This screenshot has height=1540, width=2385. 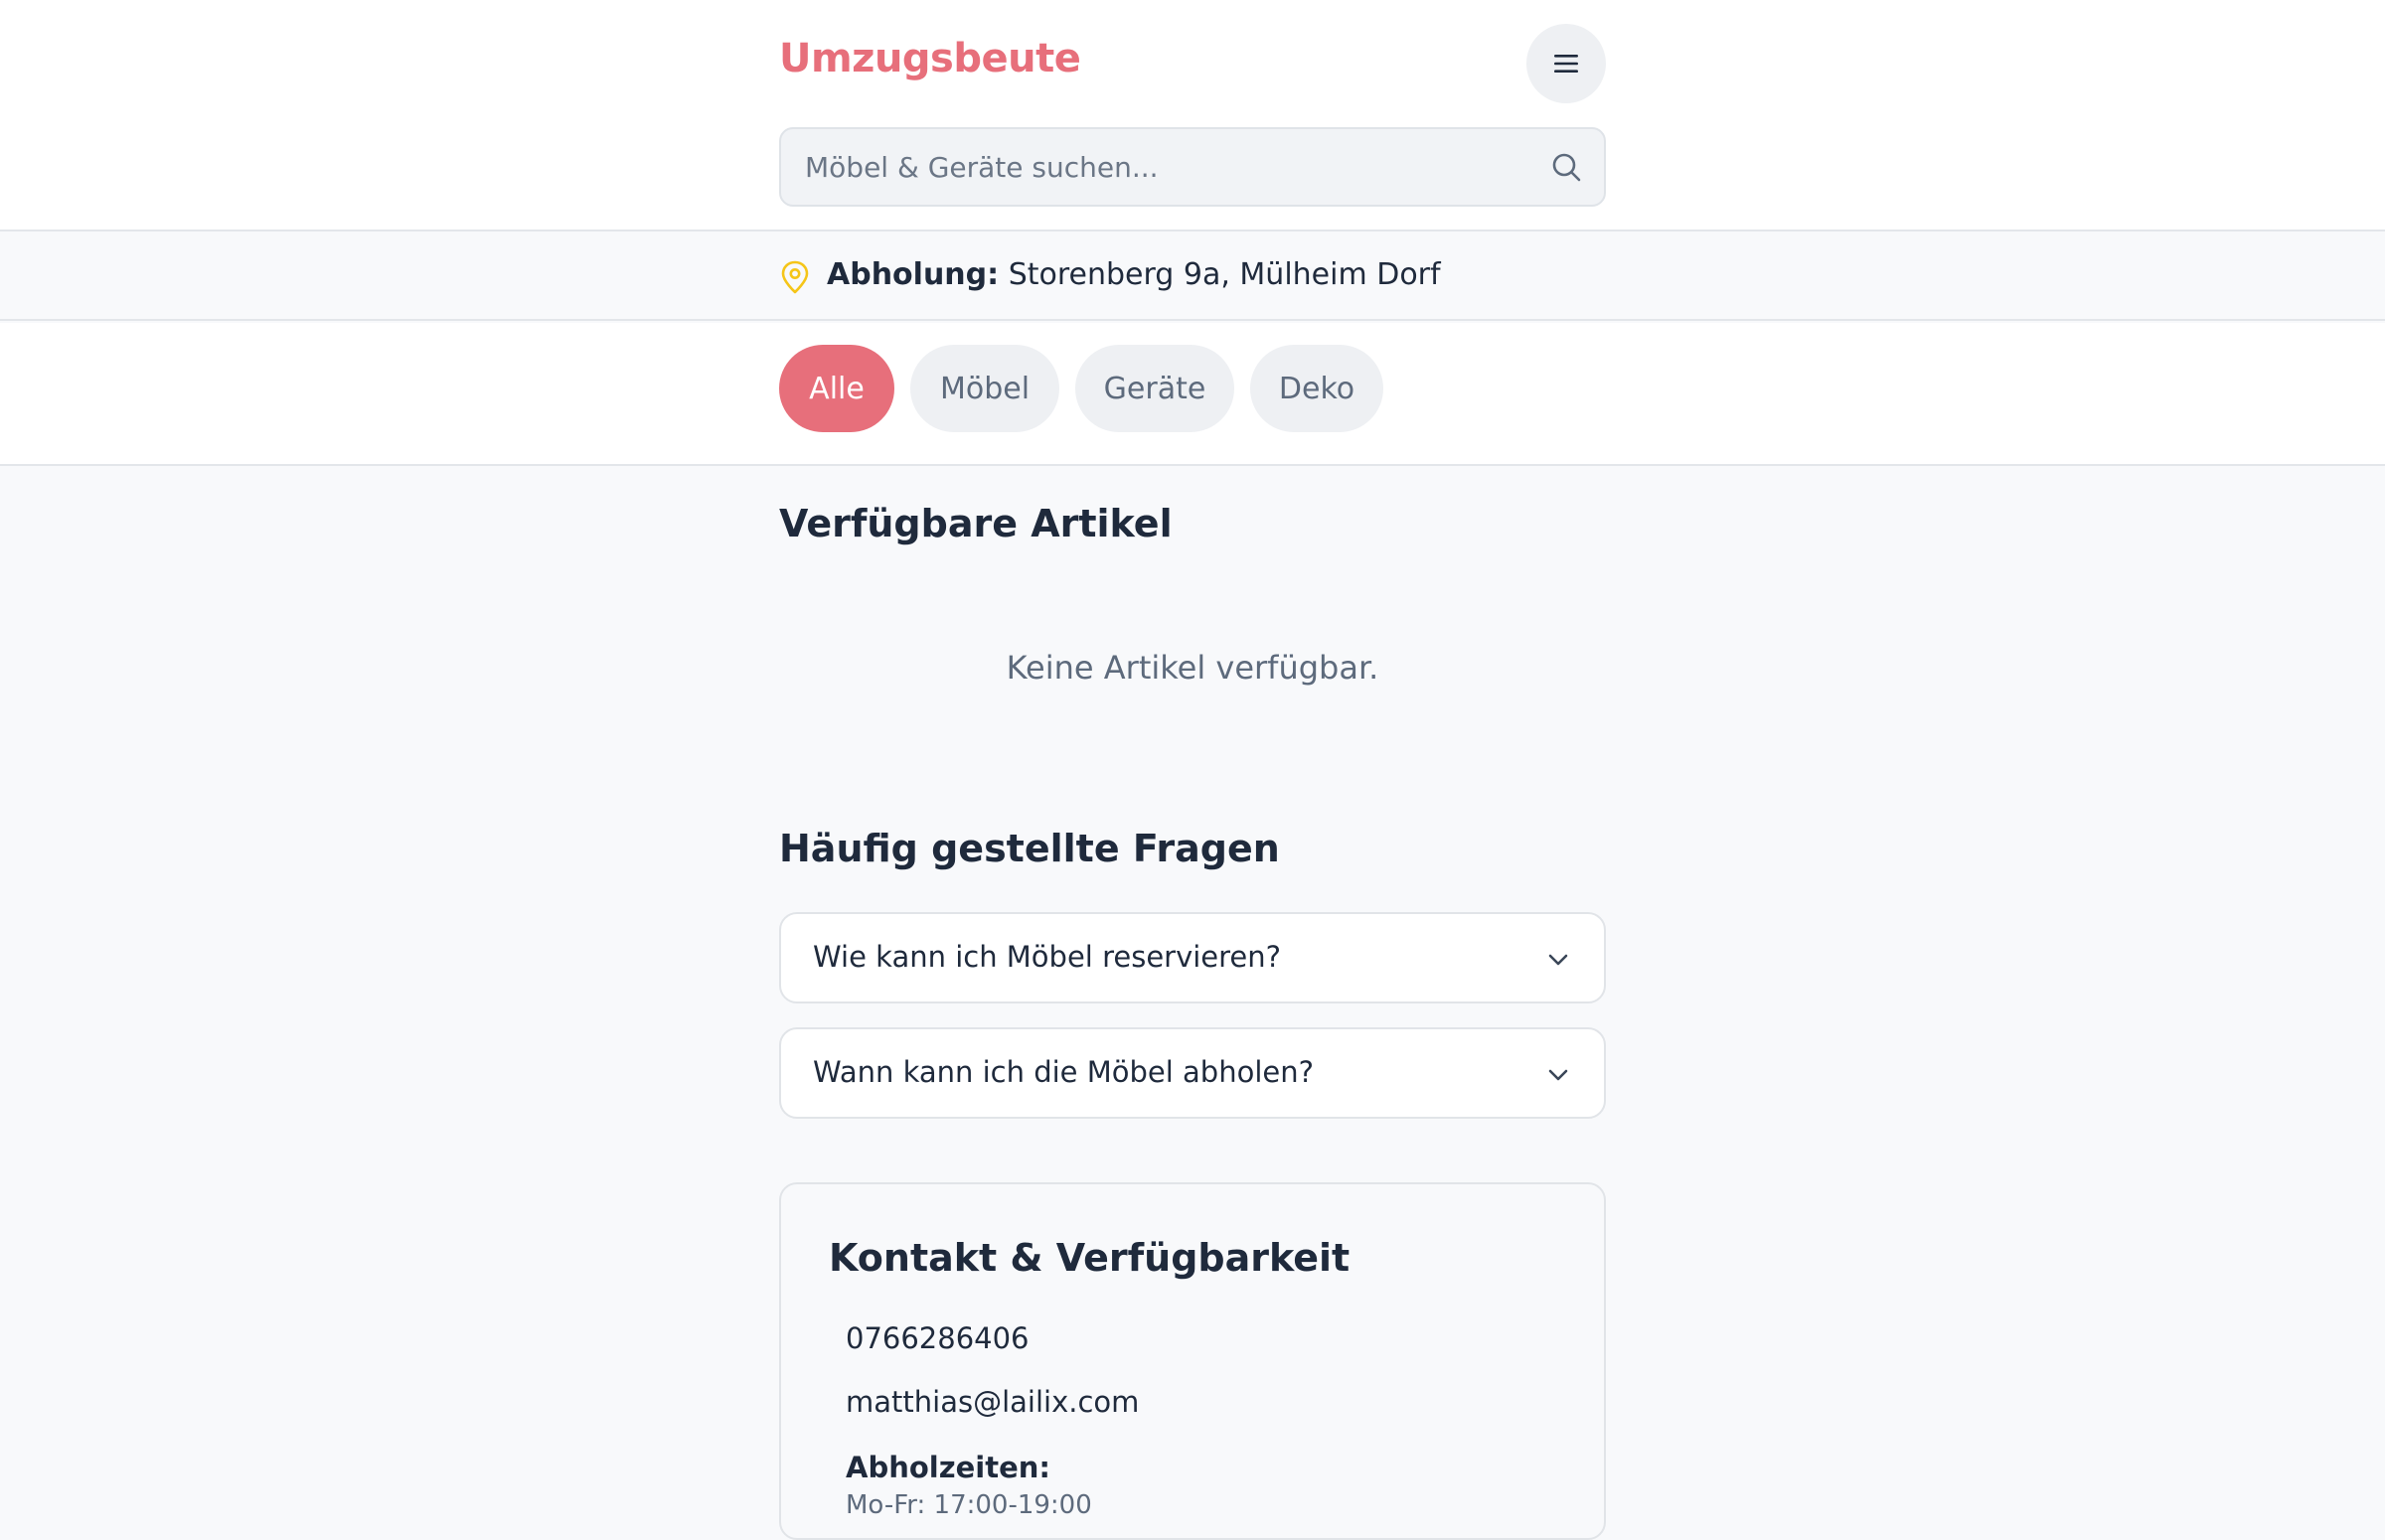 I want to click on pickup-bar: Abholung: Storenberg 9a, Mülheim Dorf, so click(x=1192, y=277).